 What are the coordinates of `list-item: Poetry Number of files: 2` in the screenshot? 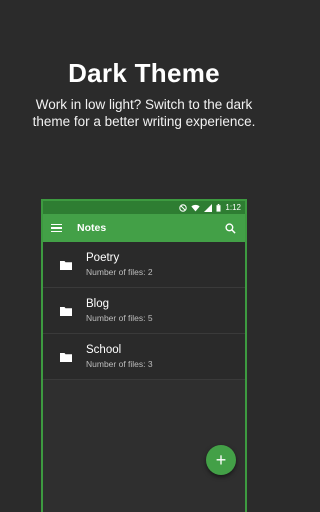 It's located at (144, 265).